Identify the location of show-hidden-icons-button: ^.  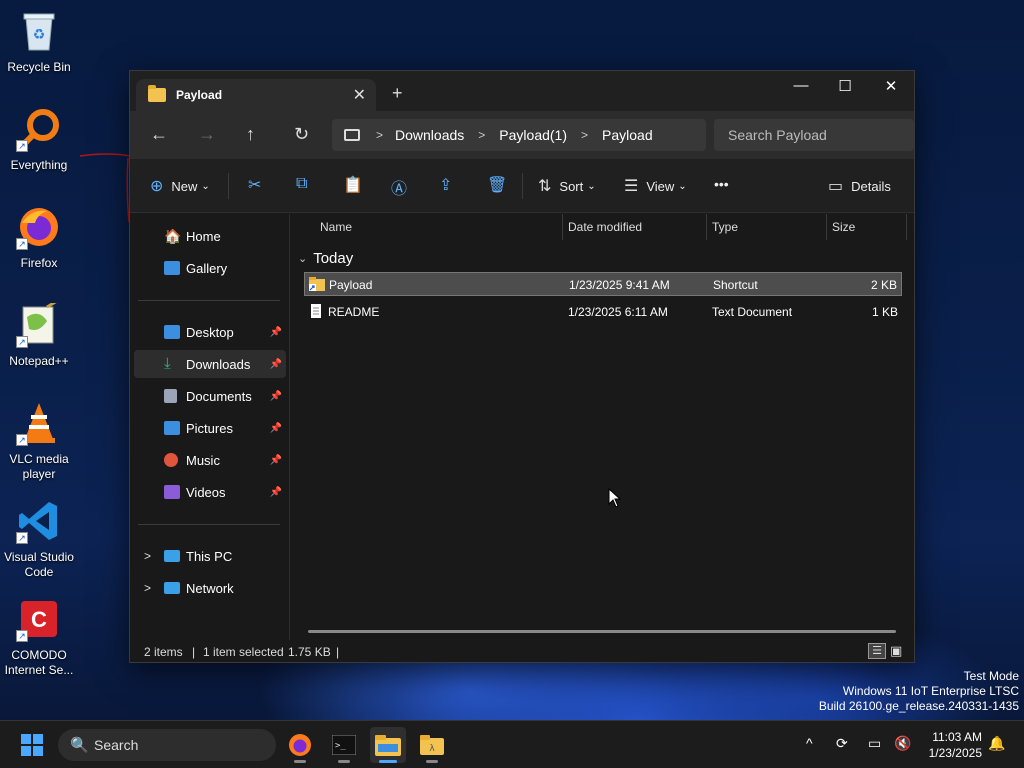
(809, 743).